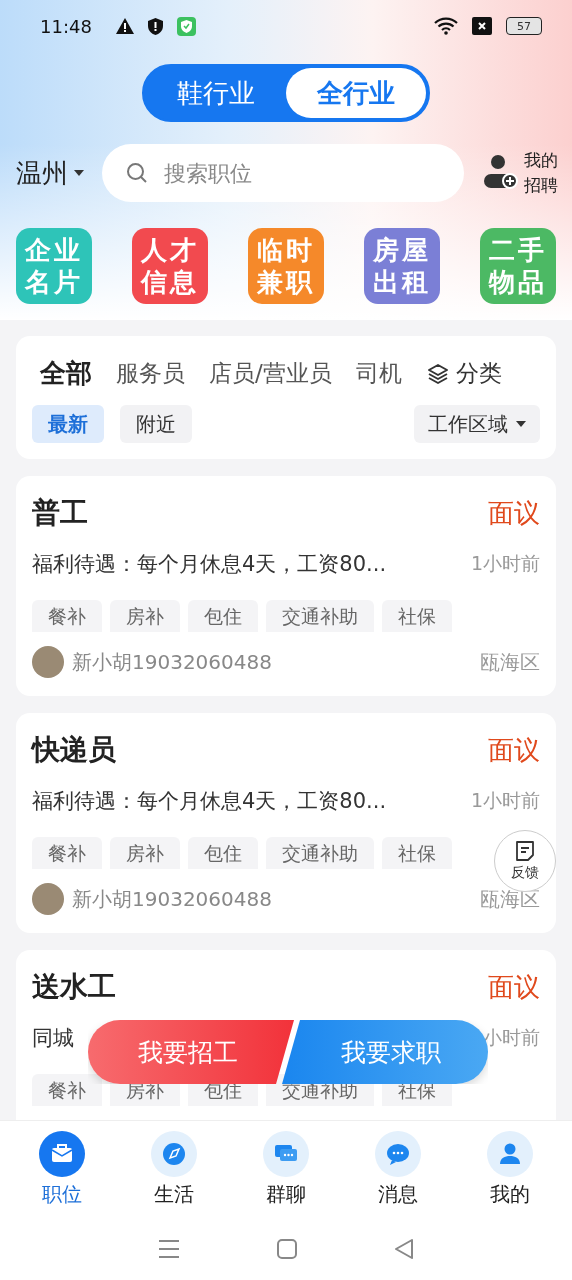  I want to click on shortcut-tile: 房屋 出租, so click(402, 266).